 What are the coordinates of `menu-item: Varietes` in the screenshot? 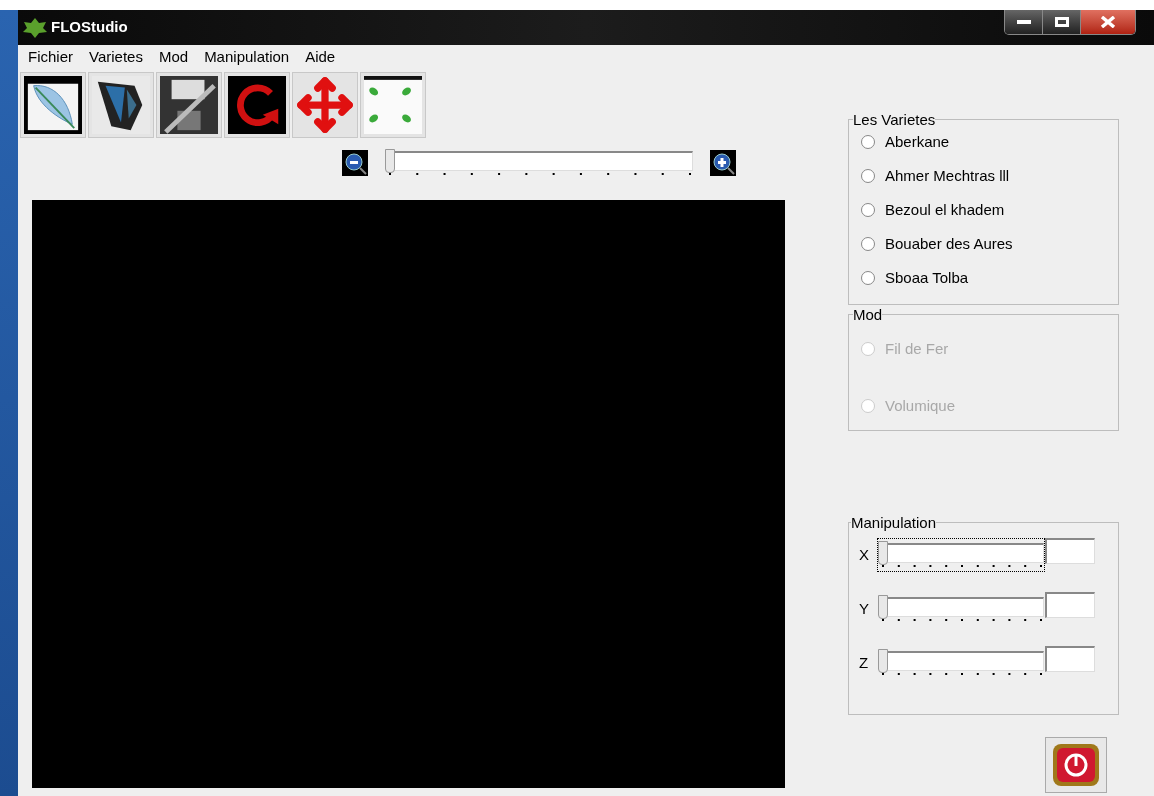 It's located at (116, 57).